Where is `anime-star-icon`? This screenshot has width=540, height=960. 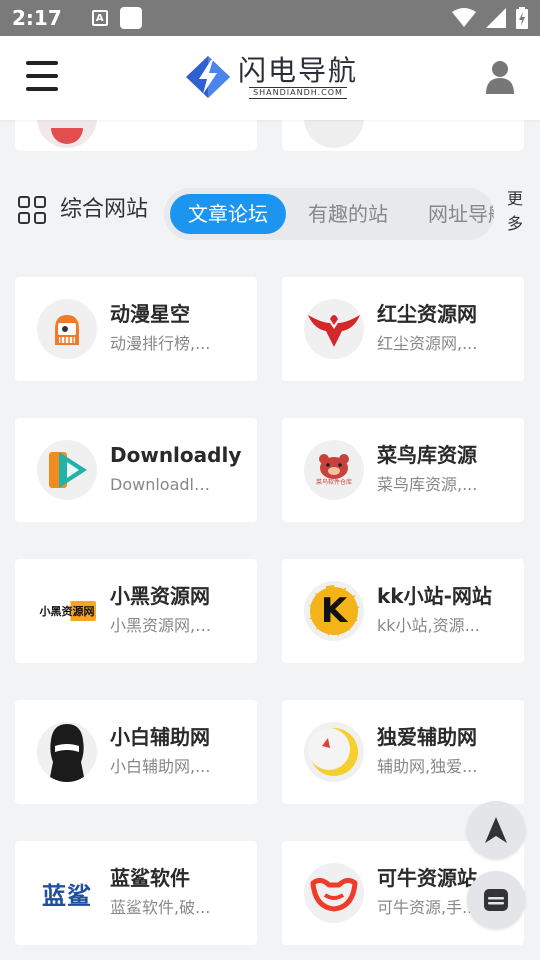
anime-star-icon is located at coordinates (67, 329).